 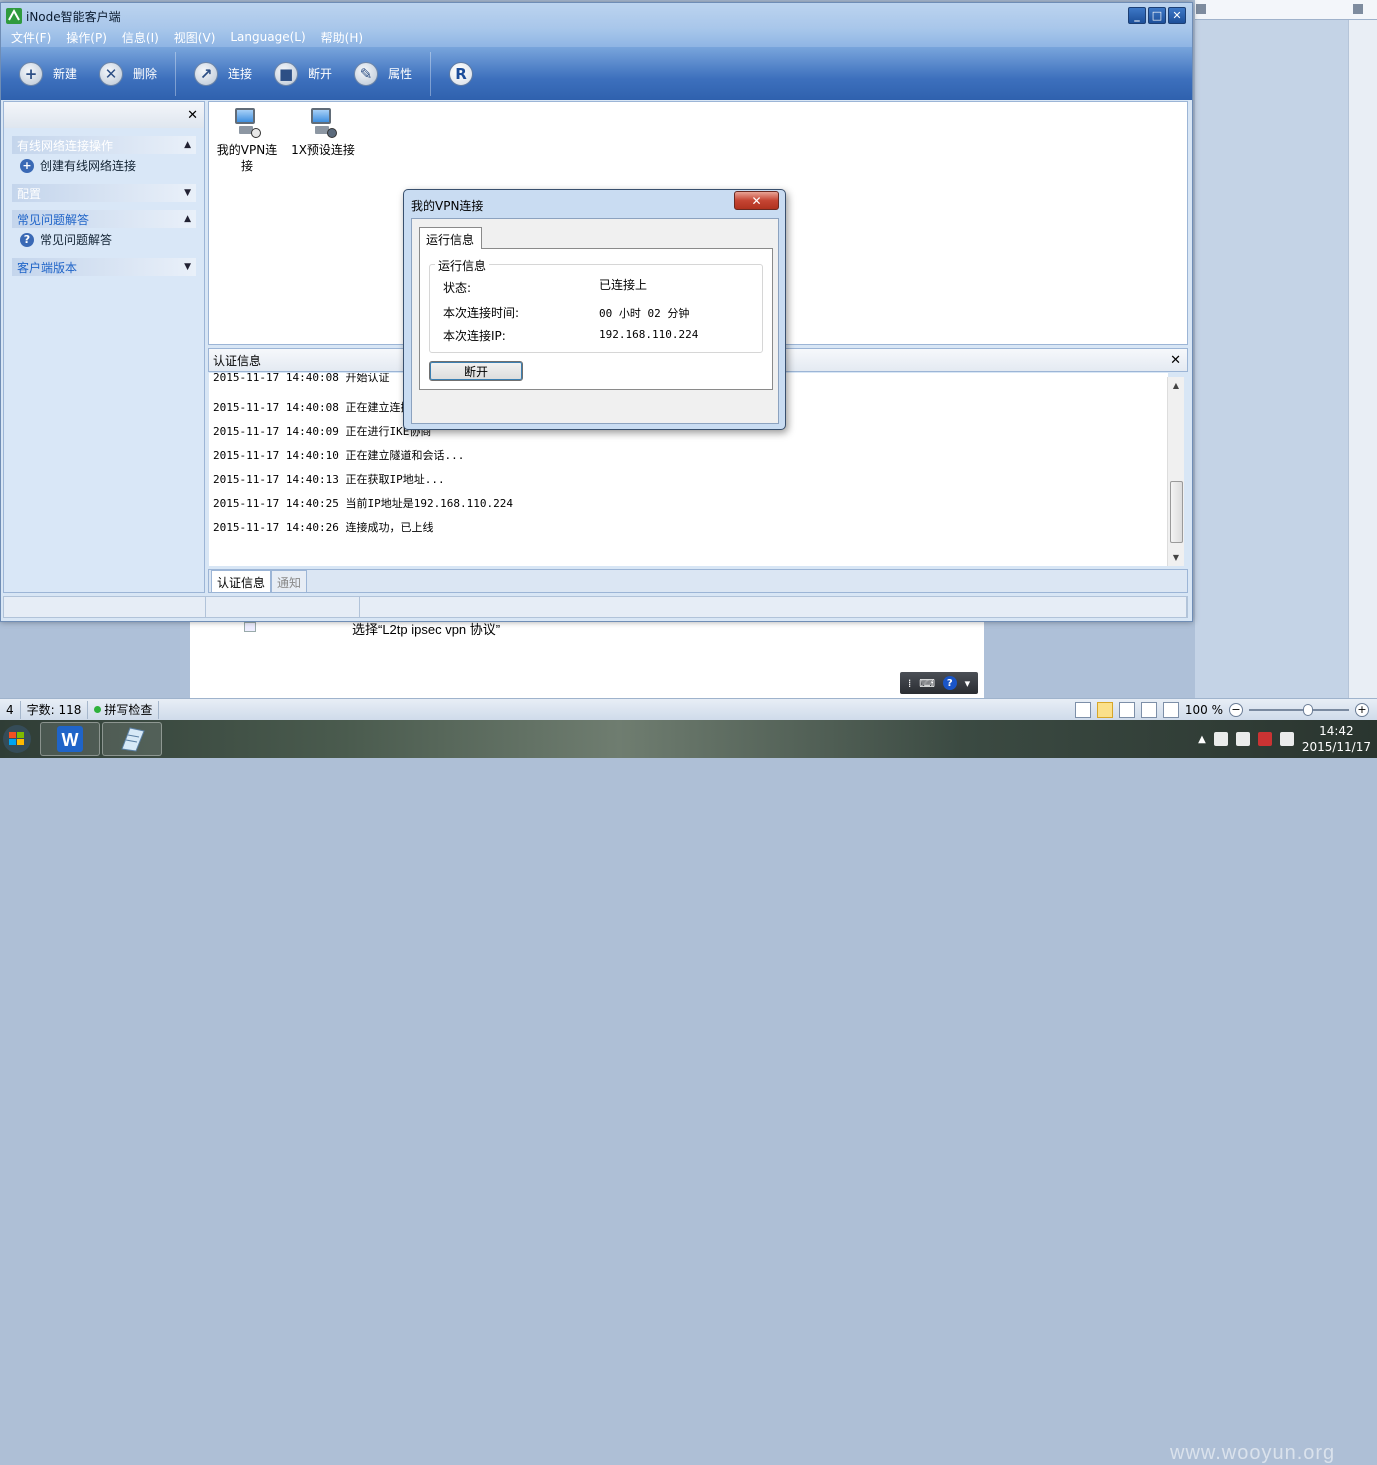 I want to click on tray-device-icon, so click(x=1242, y=739).